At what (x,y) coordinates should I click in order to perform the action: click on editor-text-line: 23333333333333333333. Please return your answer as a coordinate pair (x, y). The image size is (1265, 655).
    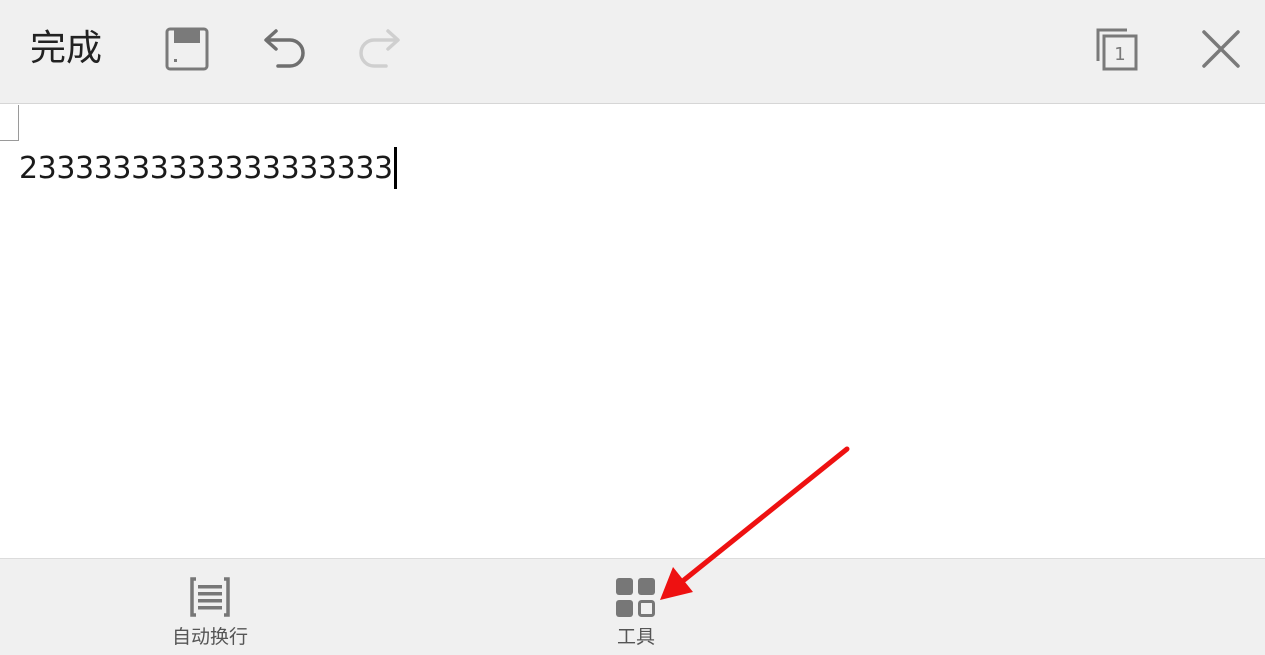
    Looking at the image, I should click on (208, 167).